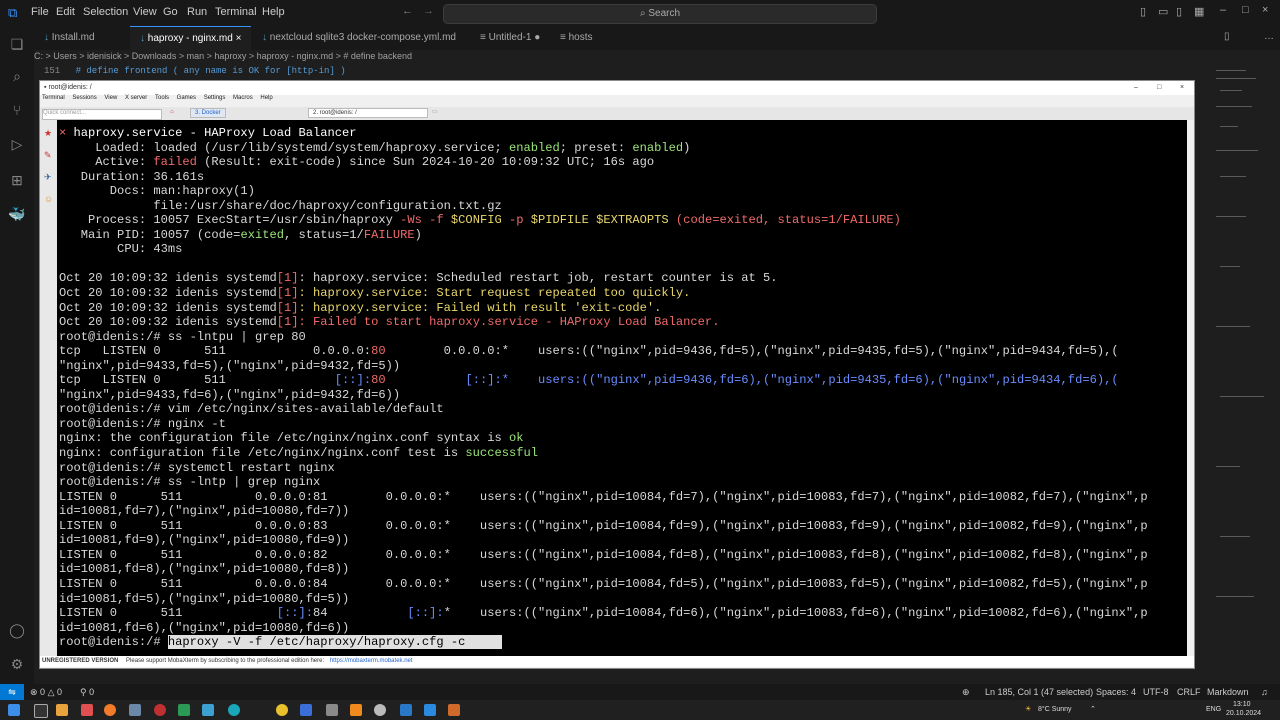  What do you see at coordinates (170, 12) in the screenshot?
I see `menu-go: Go` at bounding box center [170, 12].